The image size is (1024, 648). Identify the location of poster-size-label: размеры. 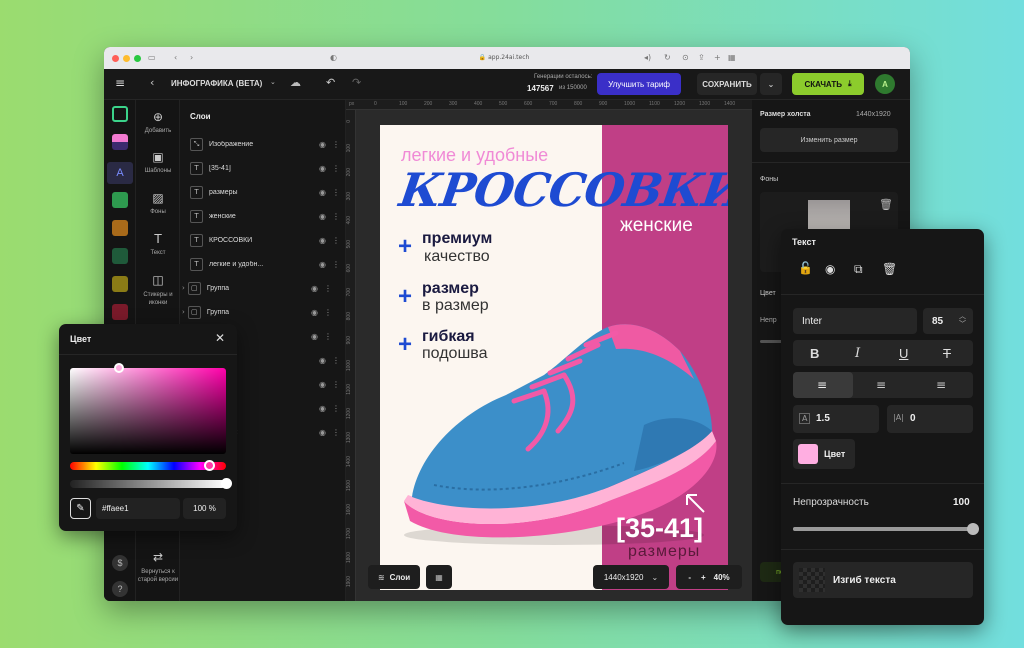
(664, 552).